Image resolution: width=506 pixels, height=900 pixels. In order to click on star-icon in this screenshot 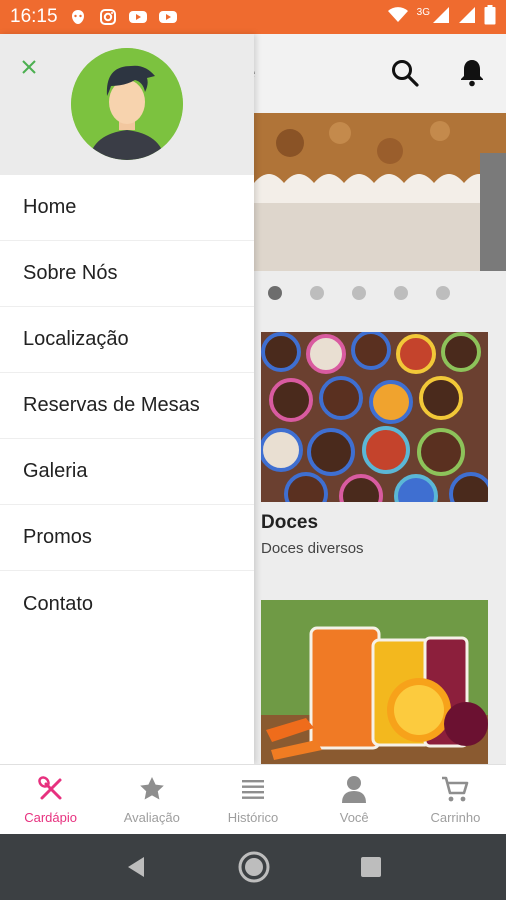, I will do `click(151, 788)`.